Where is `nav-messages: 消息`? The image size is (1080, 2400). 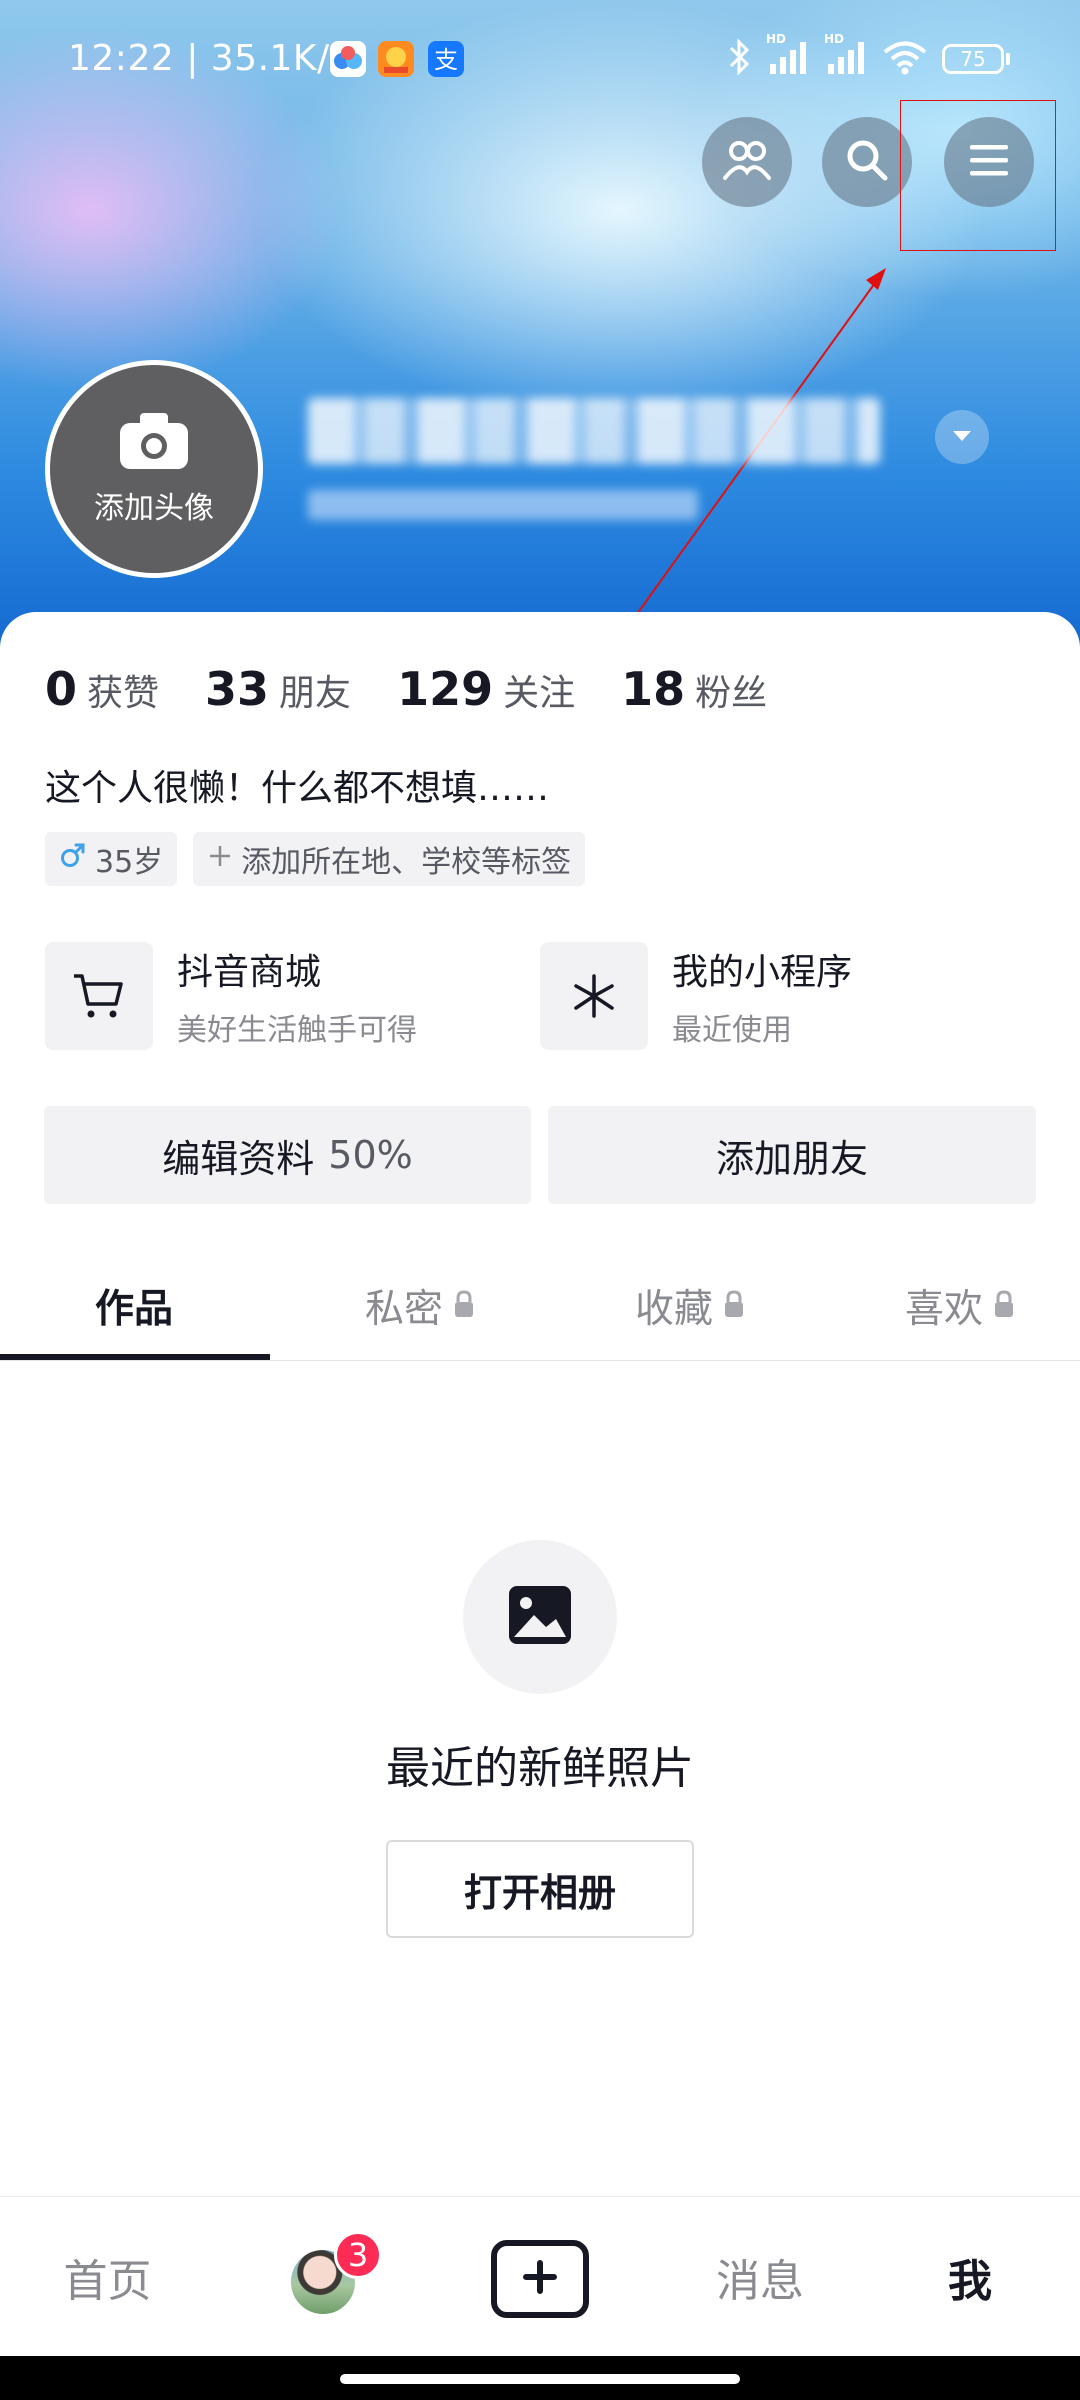
nav-messages: 消息 is located at coordinates (760, 2277).